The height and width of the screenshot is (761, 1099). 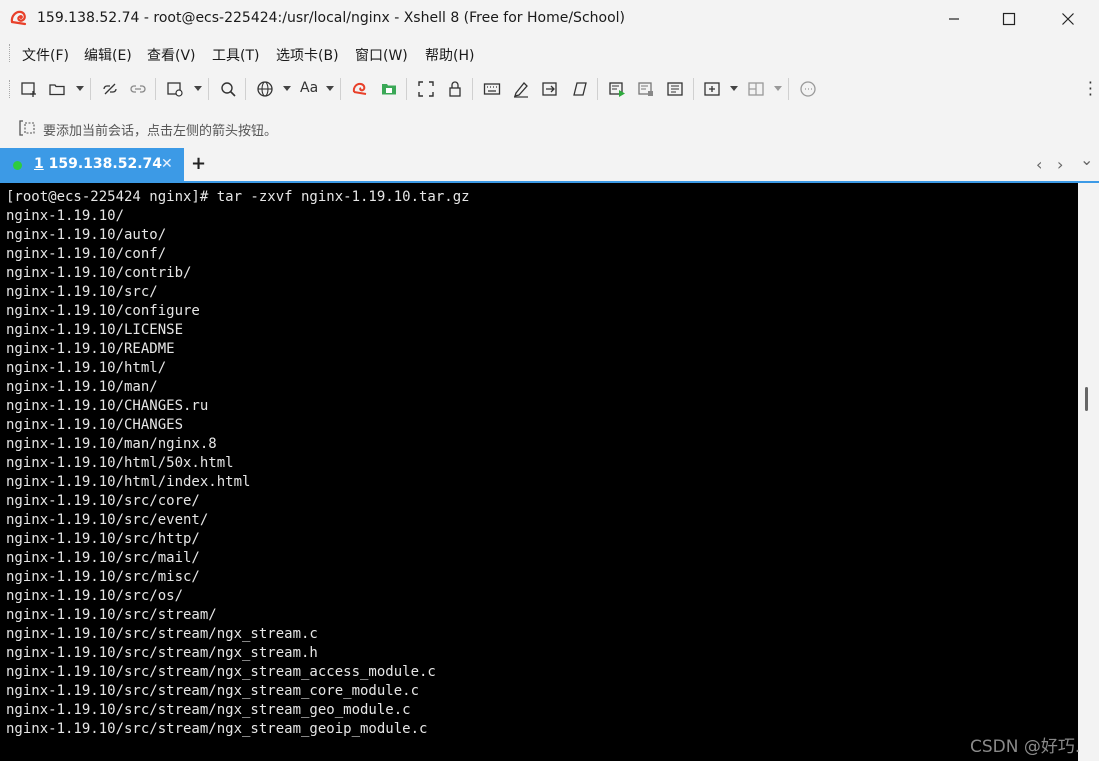 What do you see at coordinates (449, 55) in the screenshot?
I see `menu-help: 帮助(H)` at bounding box center [449, 55].